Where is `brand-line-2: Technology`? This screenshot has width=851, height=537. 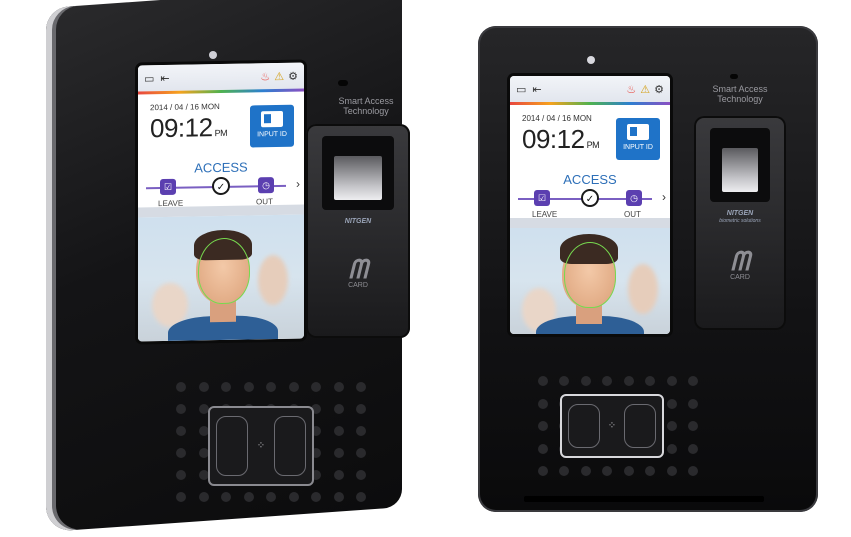
brand-line-2: Technology is located at coordinates (740, 99).